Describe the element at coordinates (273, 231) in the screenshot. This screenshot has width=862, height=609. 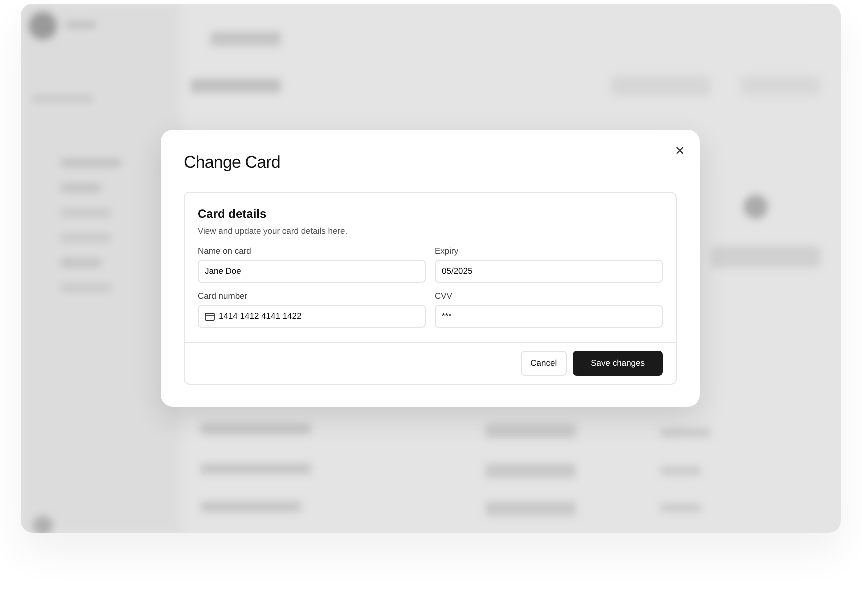
I see `section-description: View and update your card details here.` at that location.